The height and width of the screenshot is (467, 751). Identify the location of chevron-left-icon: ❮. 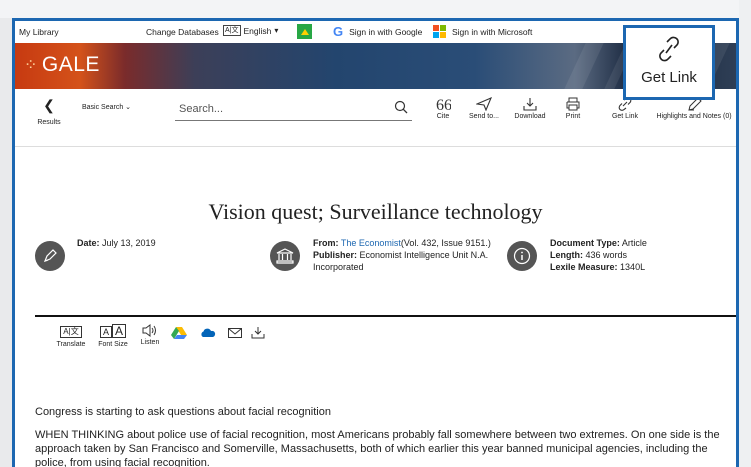
(49, 105).